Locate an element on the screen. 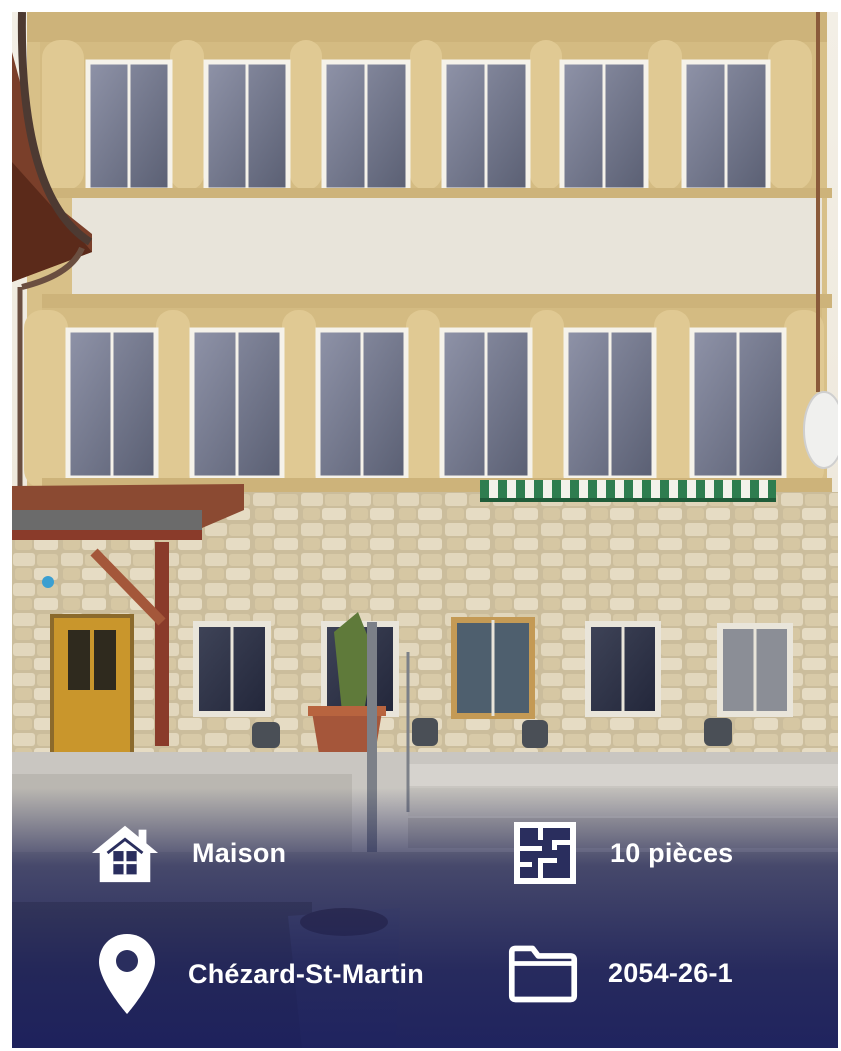 Image resolution: width=841 pixels, height=1051 pixels. floor-plan-icon is located at coordinates (545, 853).